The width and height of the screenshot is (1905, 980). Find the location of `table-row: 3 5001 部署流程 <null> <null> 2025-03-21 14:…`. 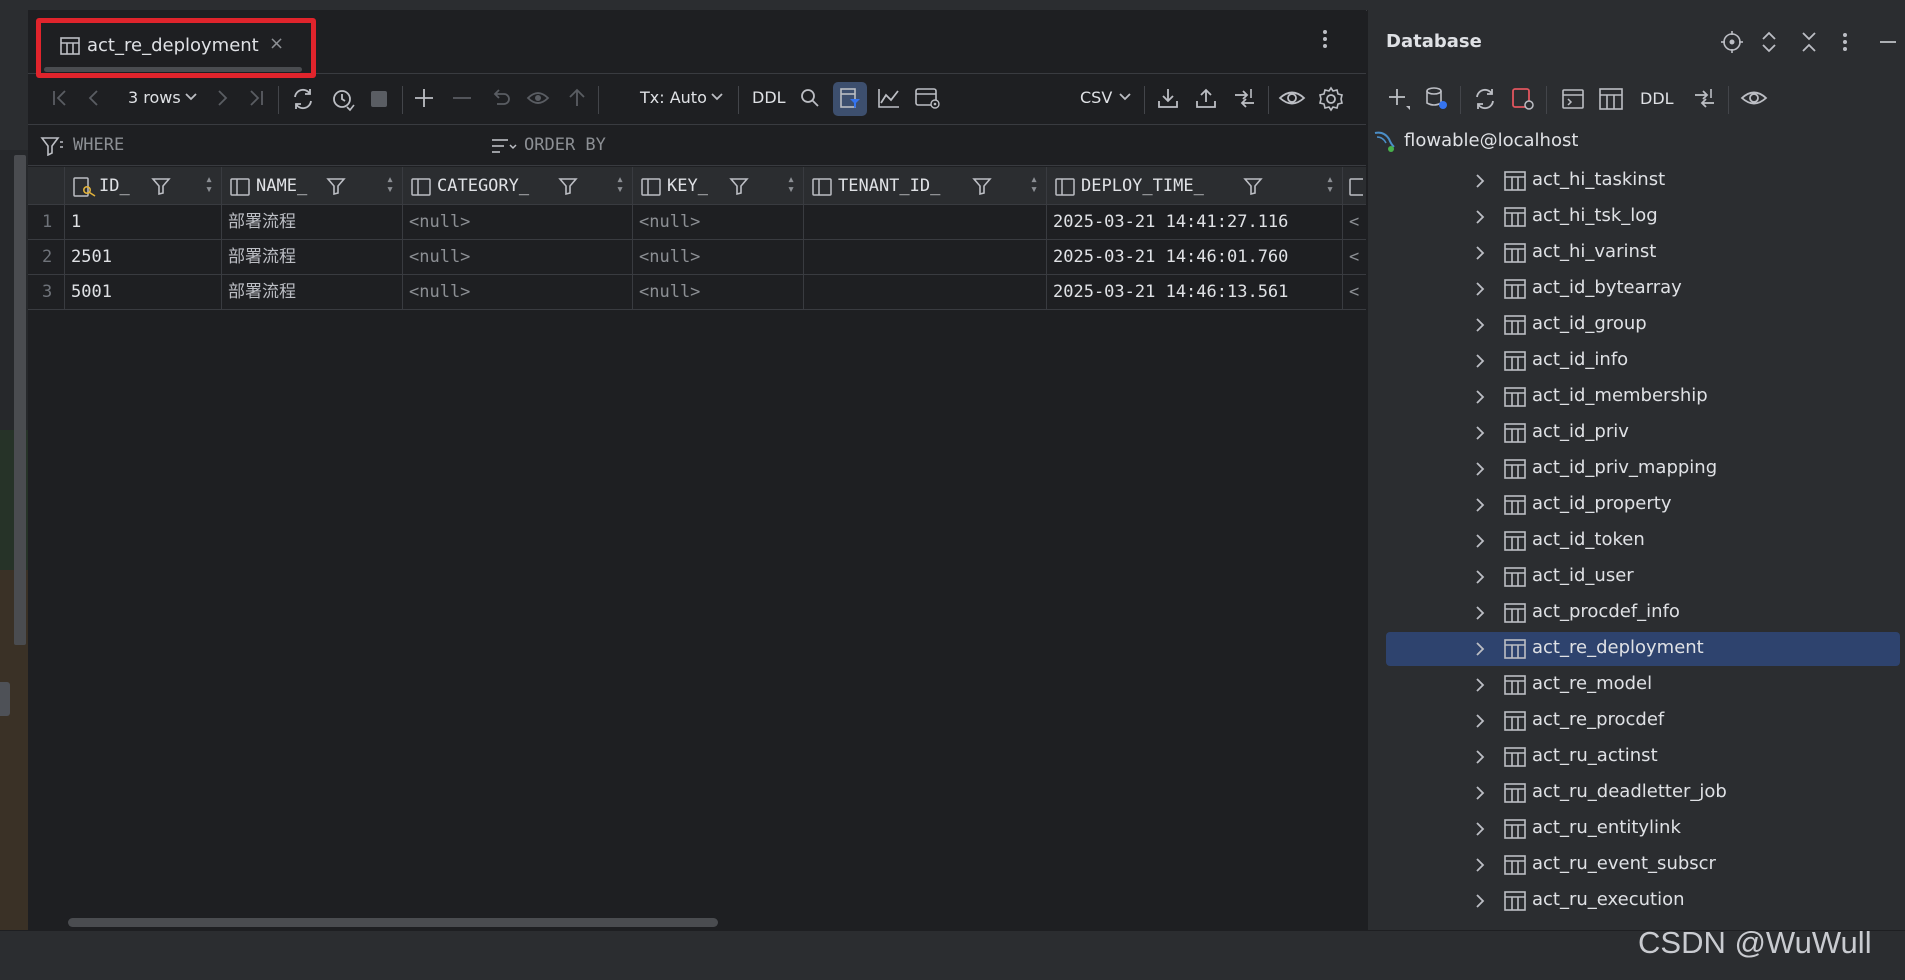

table-row: 3 5001 部署流程 <null> <null> 2025-03-21 14:… is located at coordinates (697, 292).